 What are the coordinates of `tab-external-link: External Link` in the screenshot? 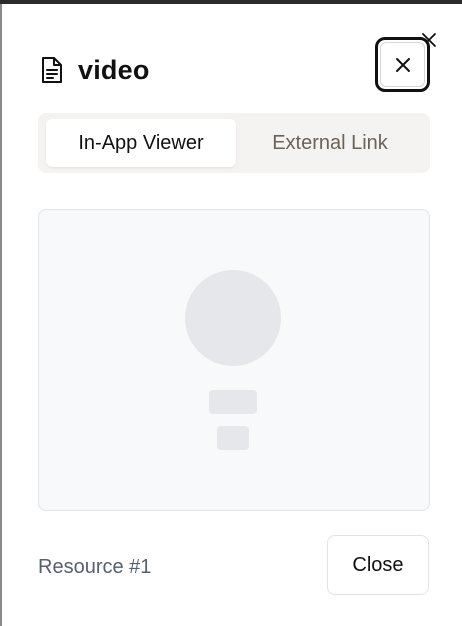 It's located at (330, 143).